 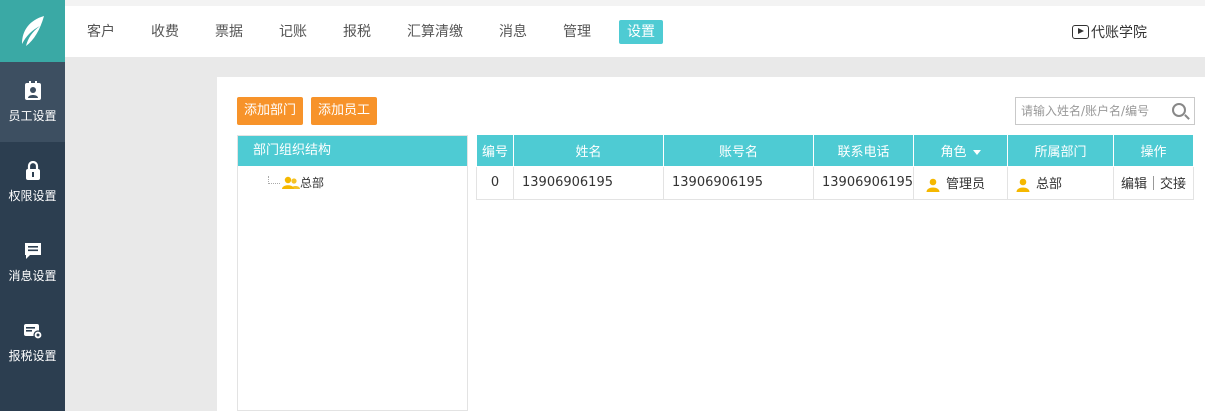 I want to click on sidebar: 员工设置 权限设置 消息设置 报税设置, so click(x=32, y=205).